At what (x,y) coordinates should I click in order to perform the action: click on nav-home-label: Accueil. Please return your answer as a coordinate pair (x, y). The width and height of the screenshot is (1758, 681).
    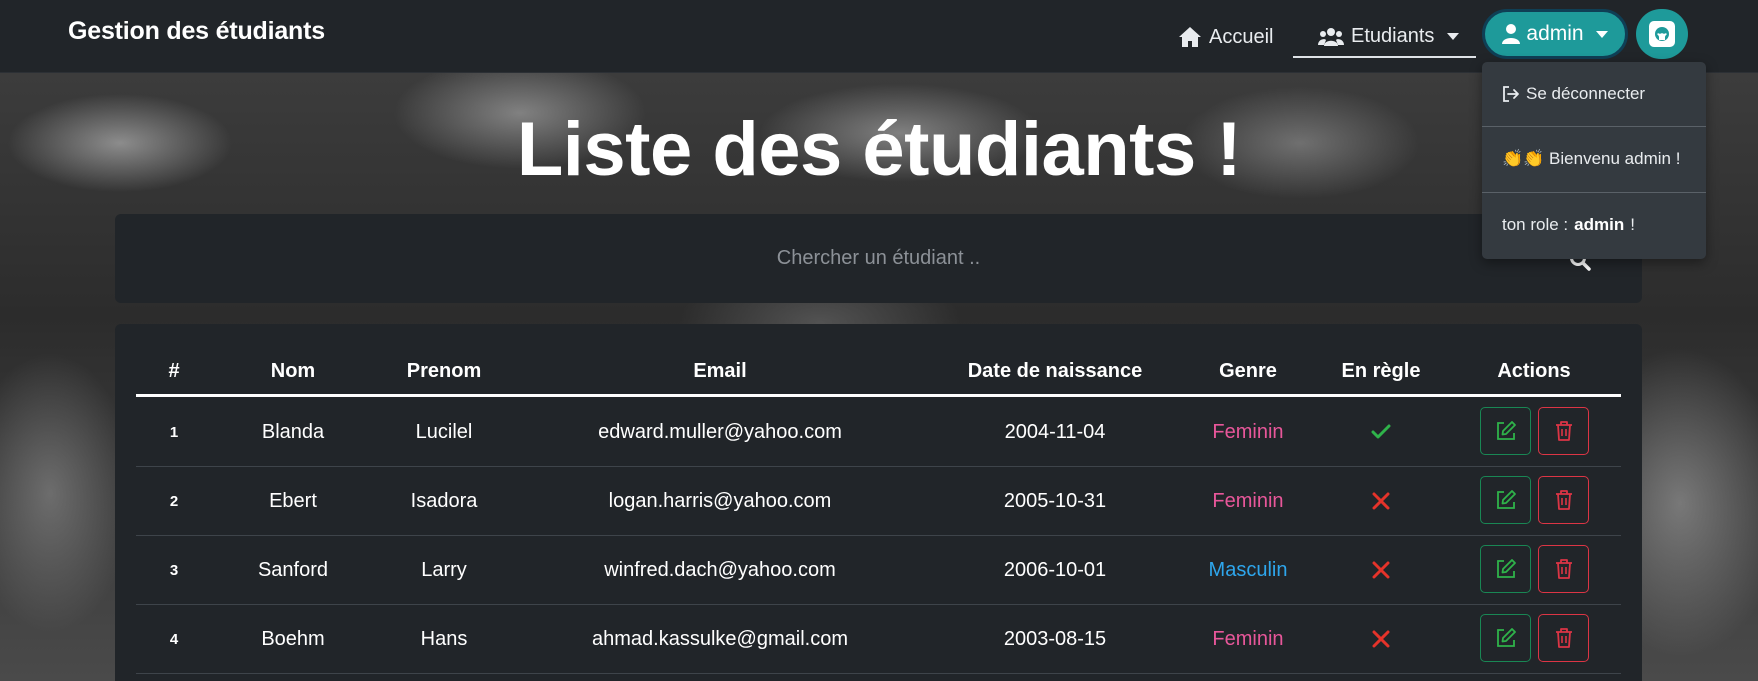
    Looking at the image, I should click on (1241, 36).